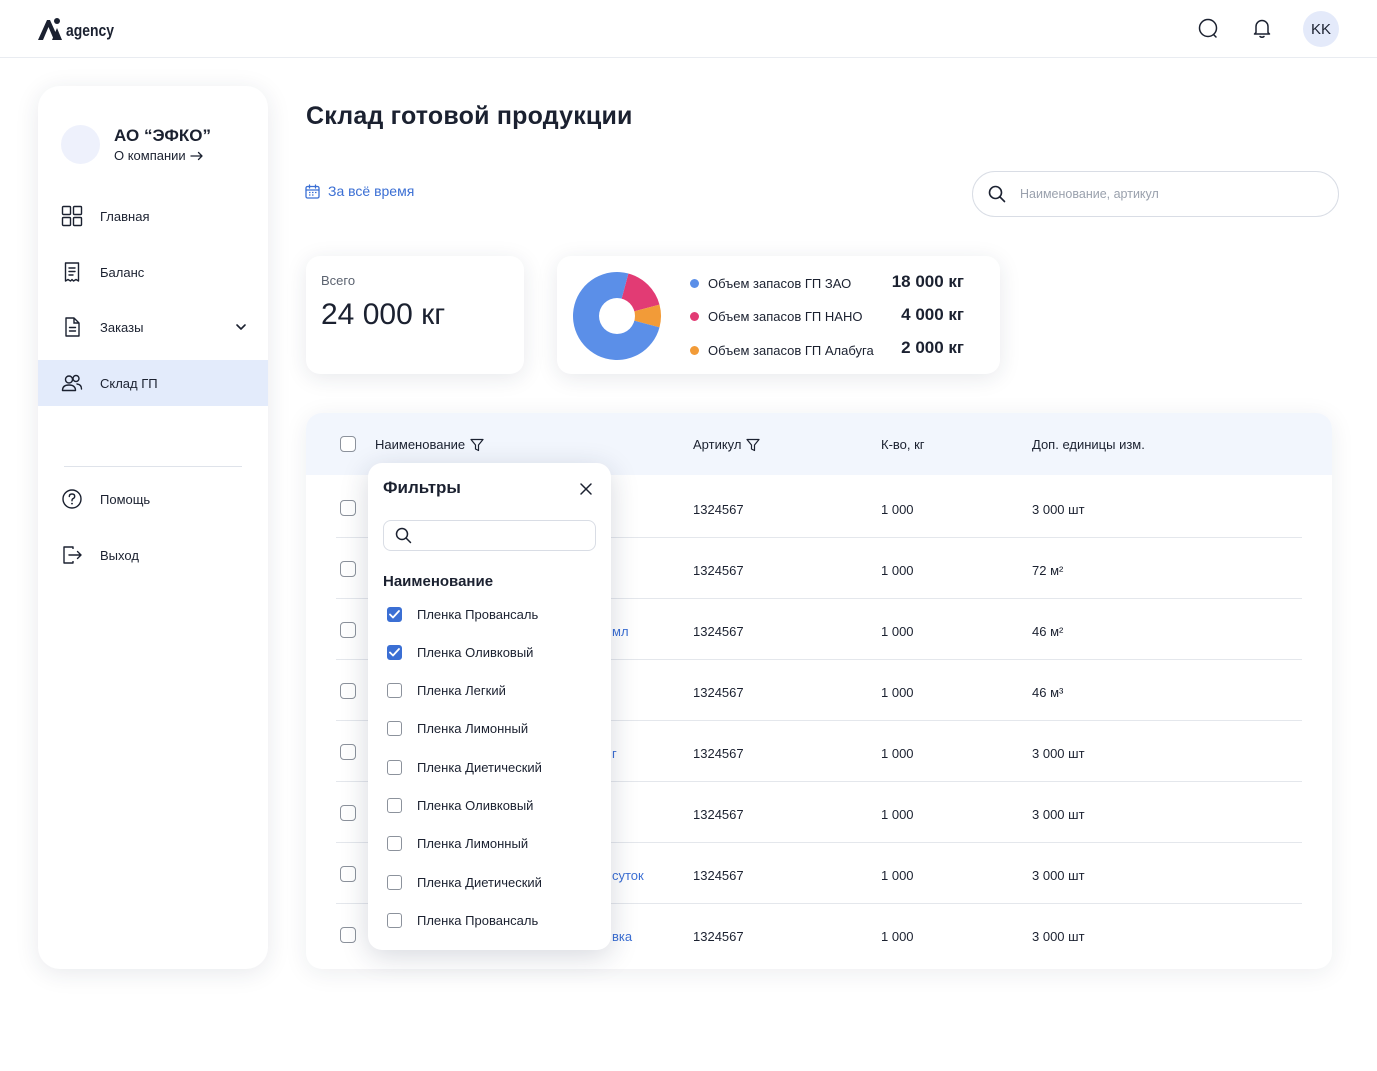 This screenshot has height=1071, width=1377. What do you see at coordinates (780, 283) in the screenshot?
I see `legend-label: Объем запасов ГП ЗАО` at bounding box center [780, 283].